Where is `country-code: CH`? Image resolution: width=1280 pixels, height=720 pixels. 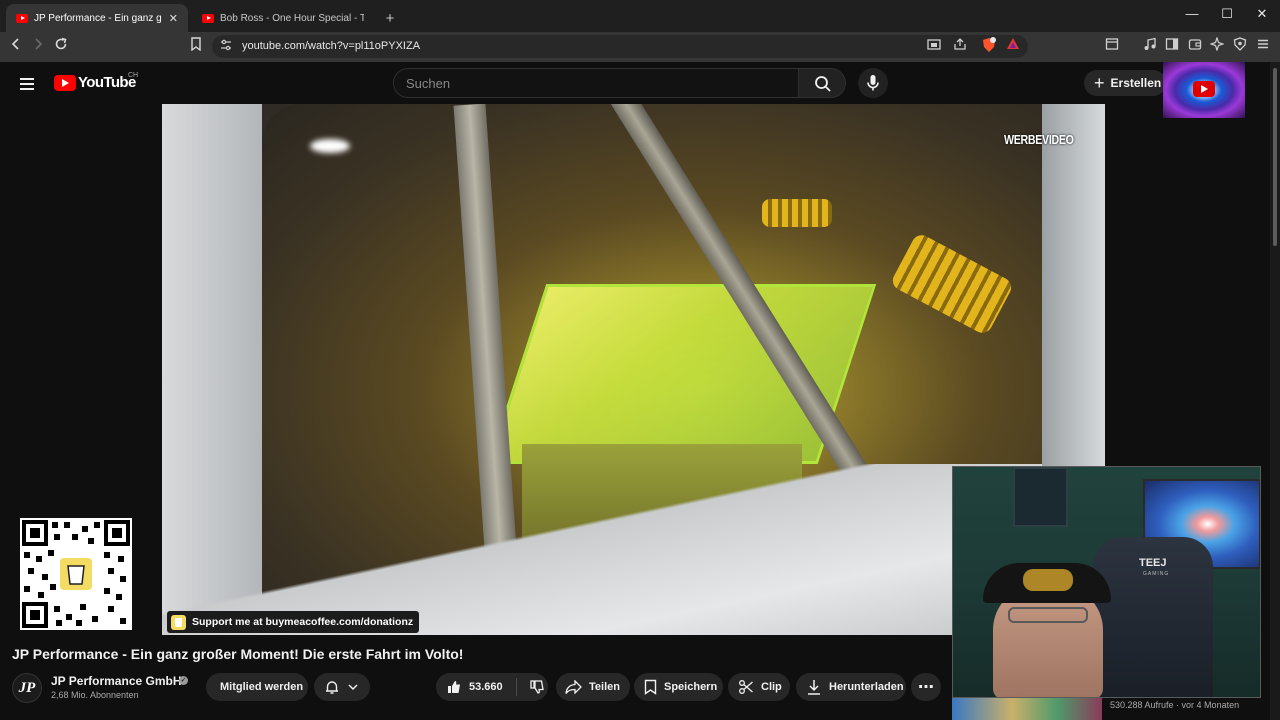
country-code: CH is located at coordinates (133, 75).